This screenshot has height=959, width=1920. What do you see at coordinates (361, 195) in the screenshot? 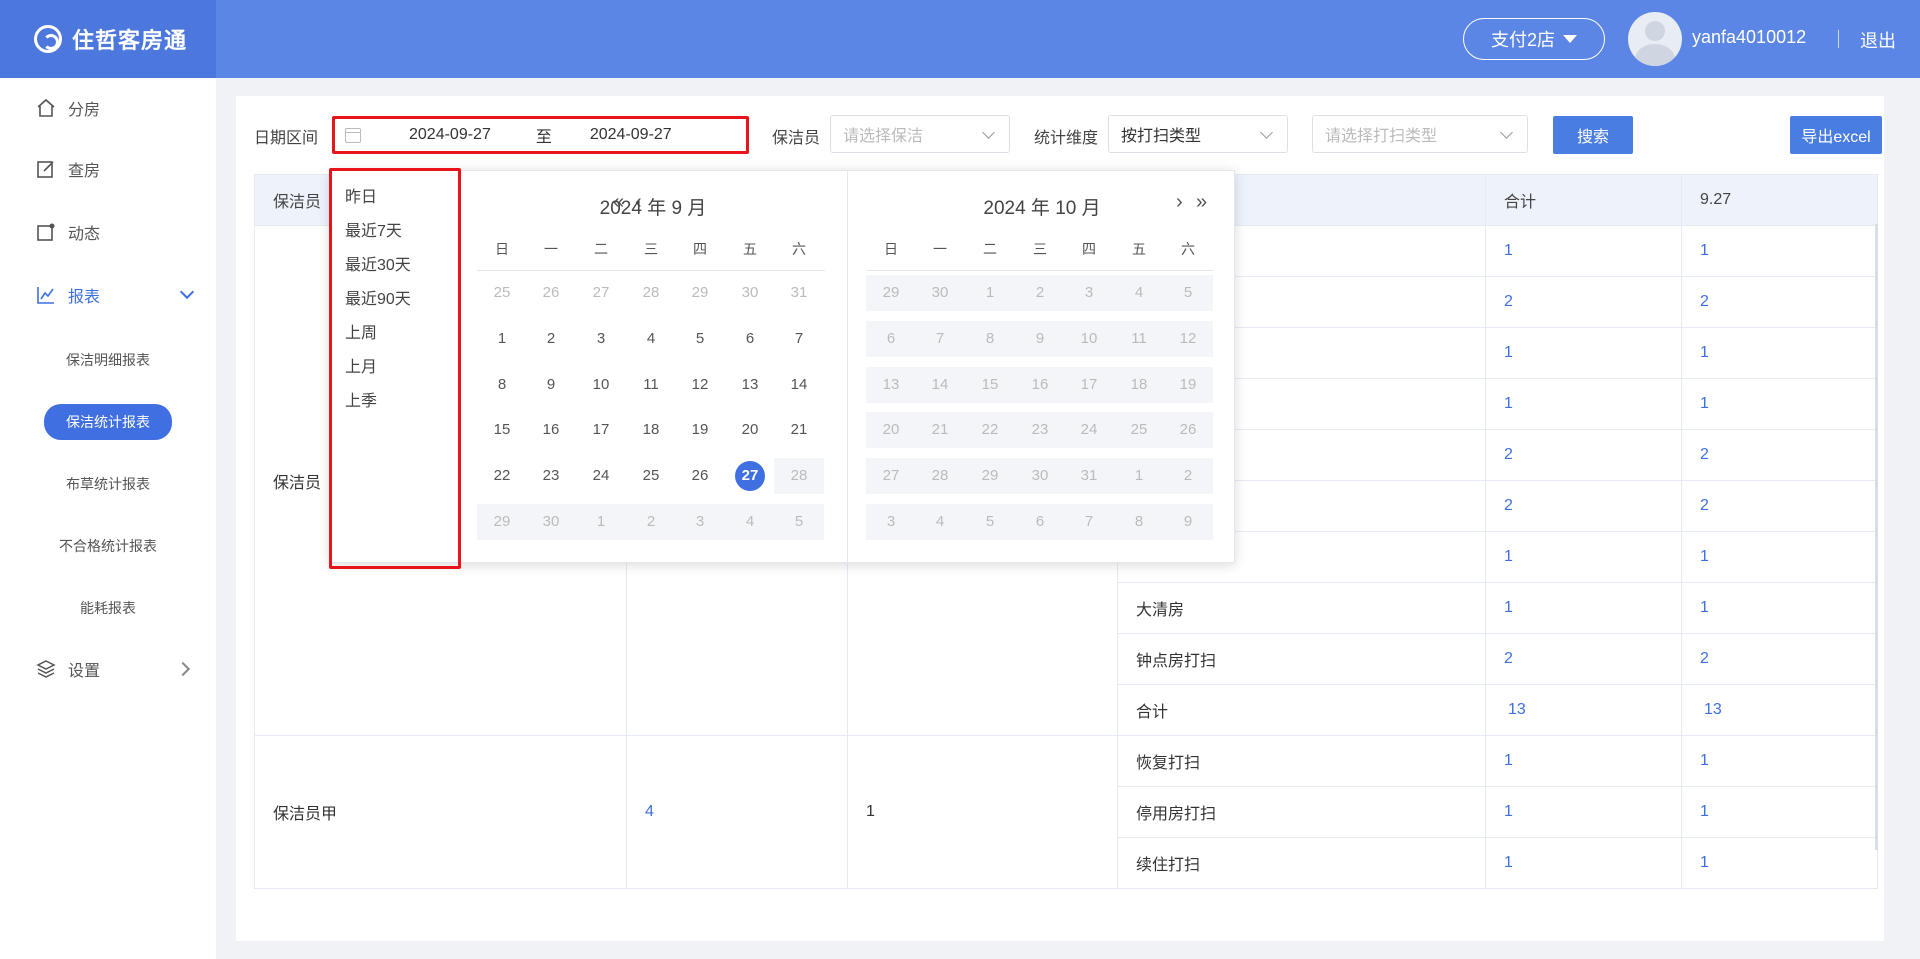
I see `shortcut-yesterday: 昨日` at bounding box center [361, 195].